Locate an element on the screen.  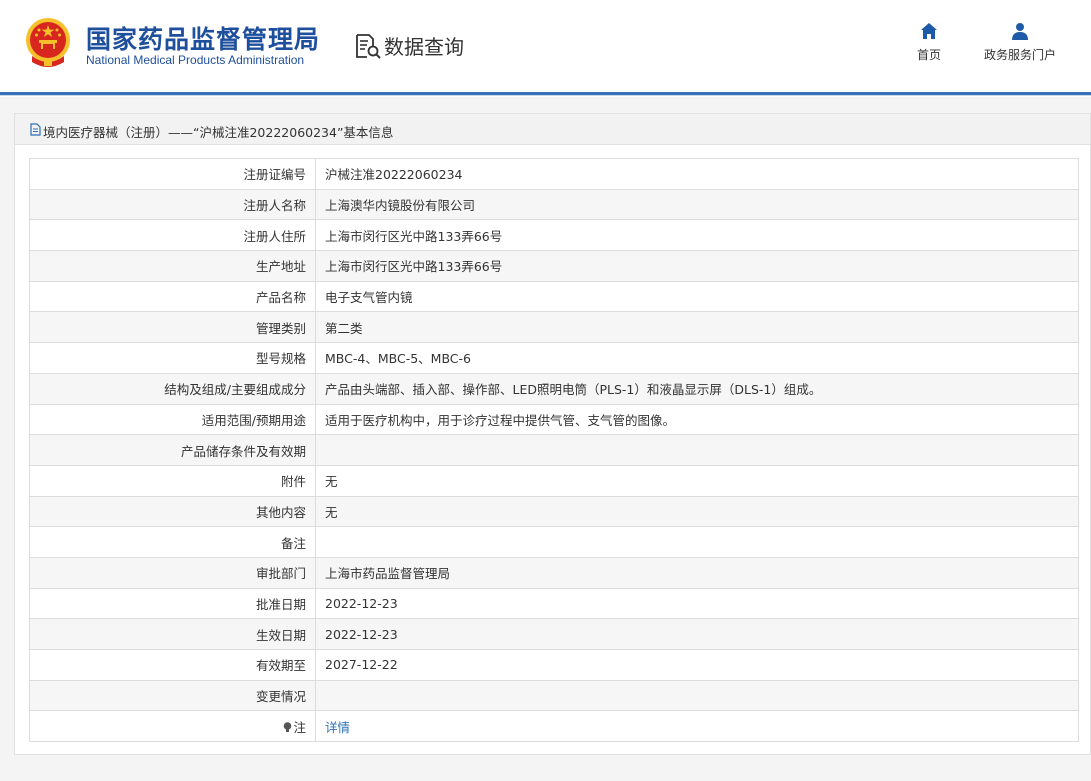
field-value: 上海市药品监督管理局 is located at coordinates (697, 572).